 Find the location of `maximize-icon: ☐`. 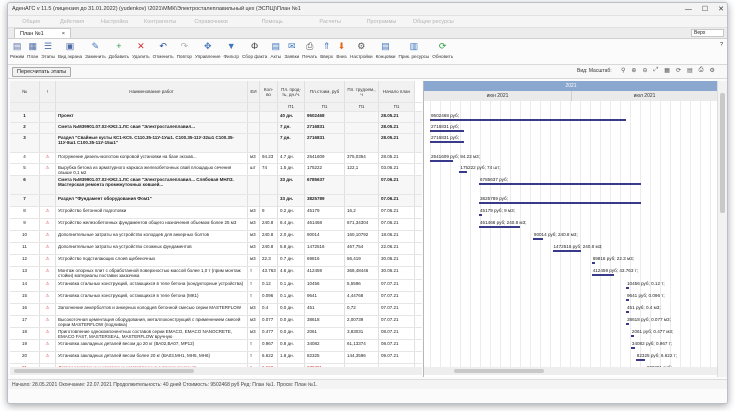

maximize-icon: ☐ is located at coordinates (705, 9).